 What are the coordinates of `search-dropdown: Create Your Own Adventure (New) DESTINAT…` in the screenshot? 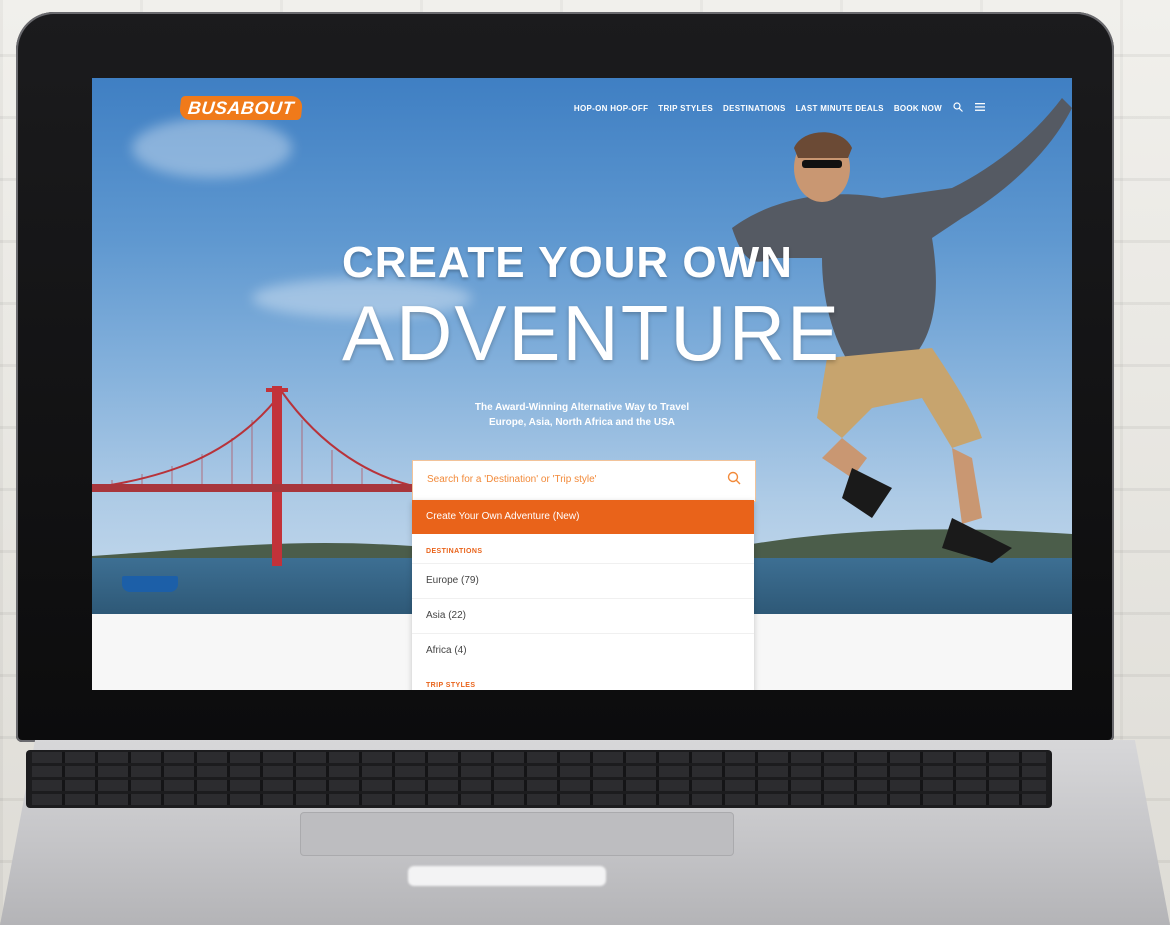 It's located at (583, 595).